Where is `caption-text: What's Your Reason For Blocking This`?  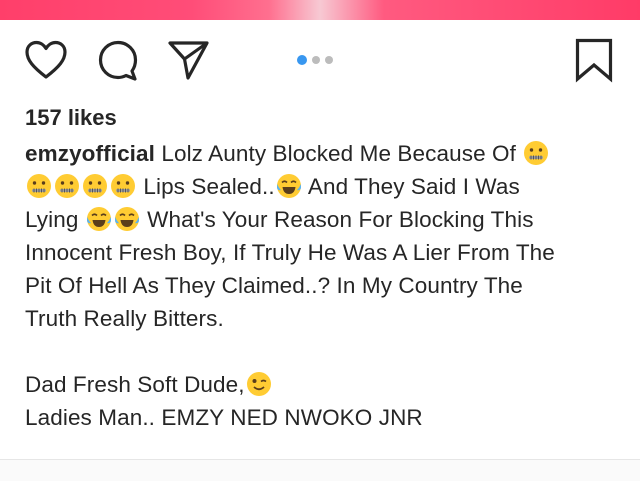 caption-text: What's Your Reason For Blocking This is located at coordinates (337, 219).